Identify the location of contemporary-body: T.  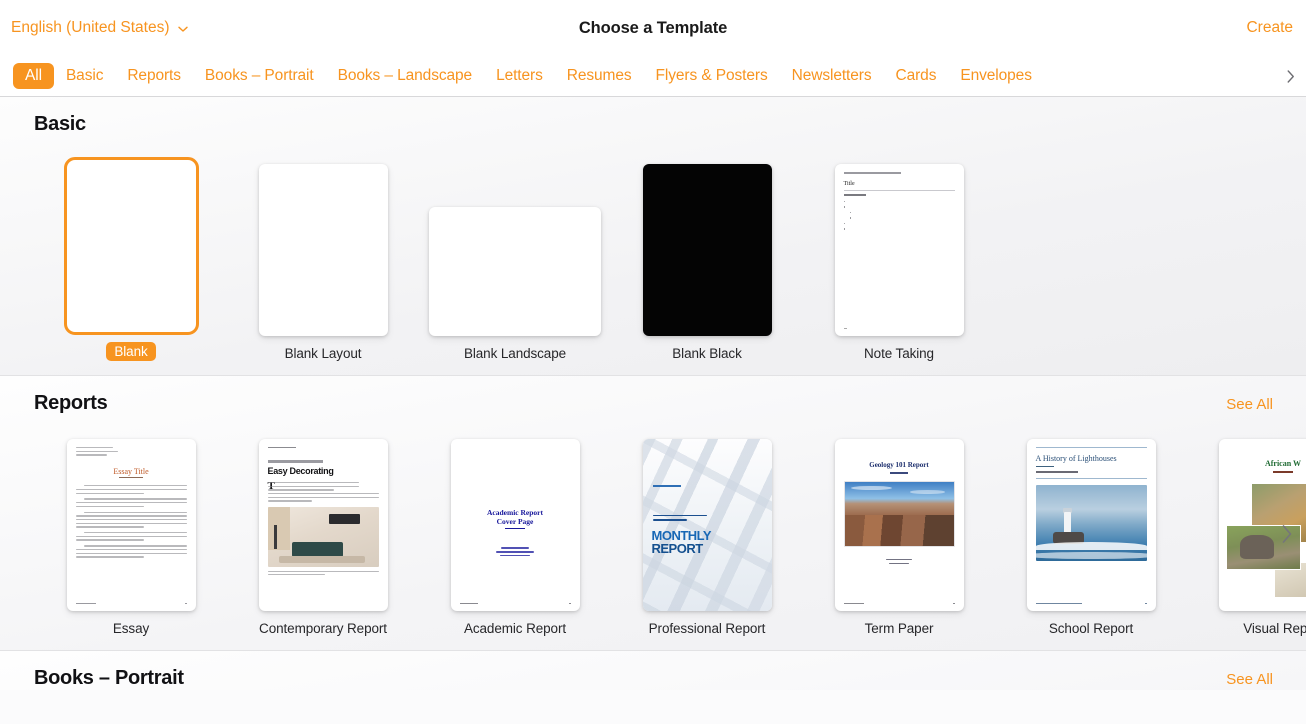
(323, 491).